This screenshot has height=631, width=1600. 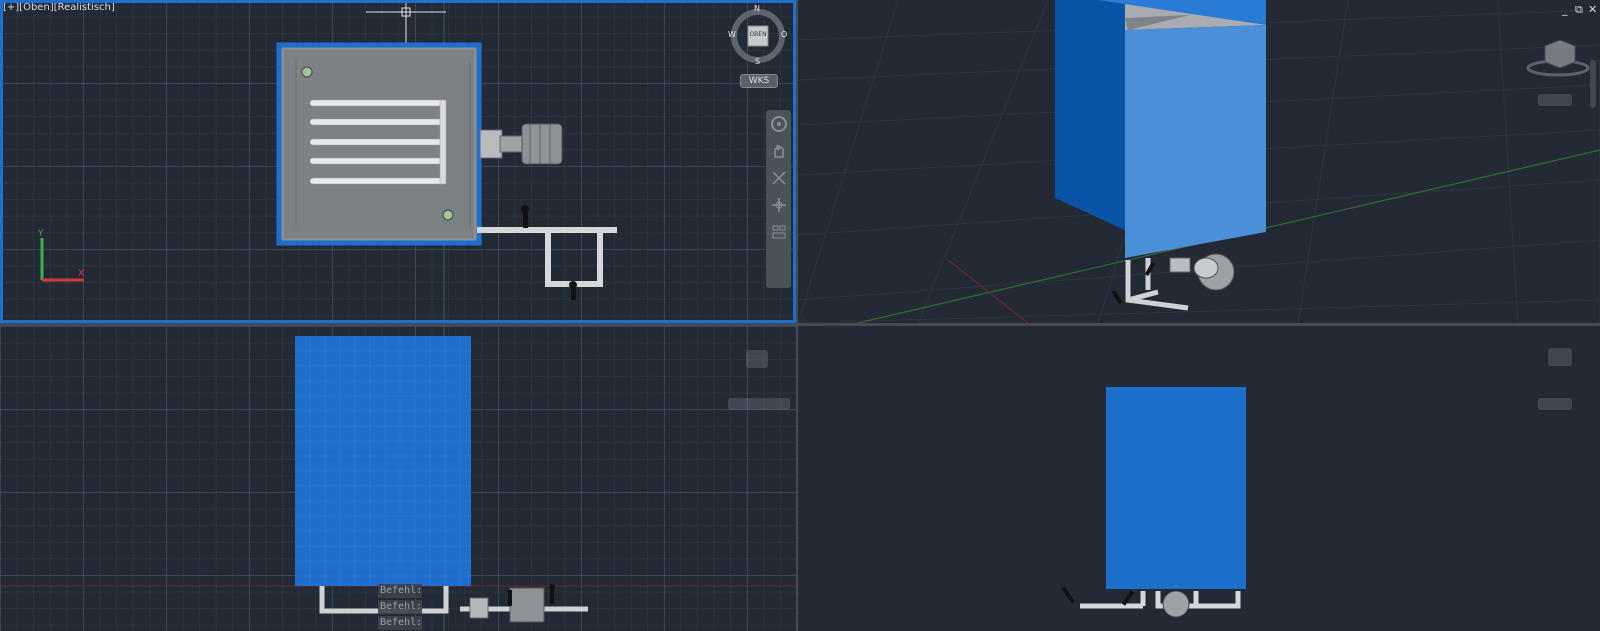 What do you see at coordinates (547, 257) in the screenshot?
I see `piping` at bounding box center [547, 257].